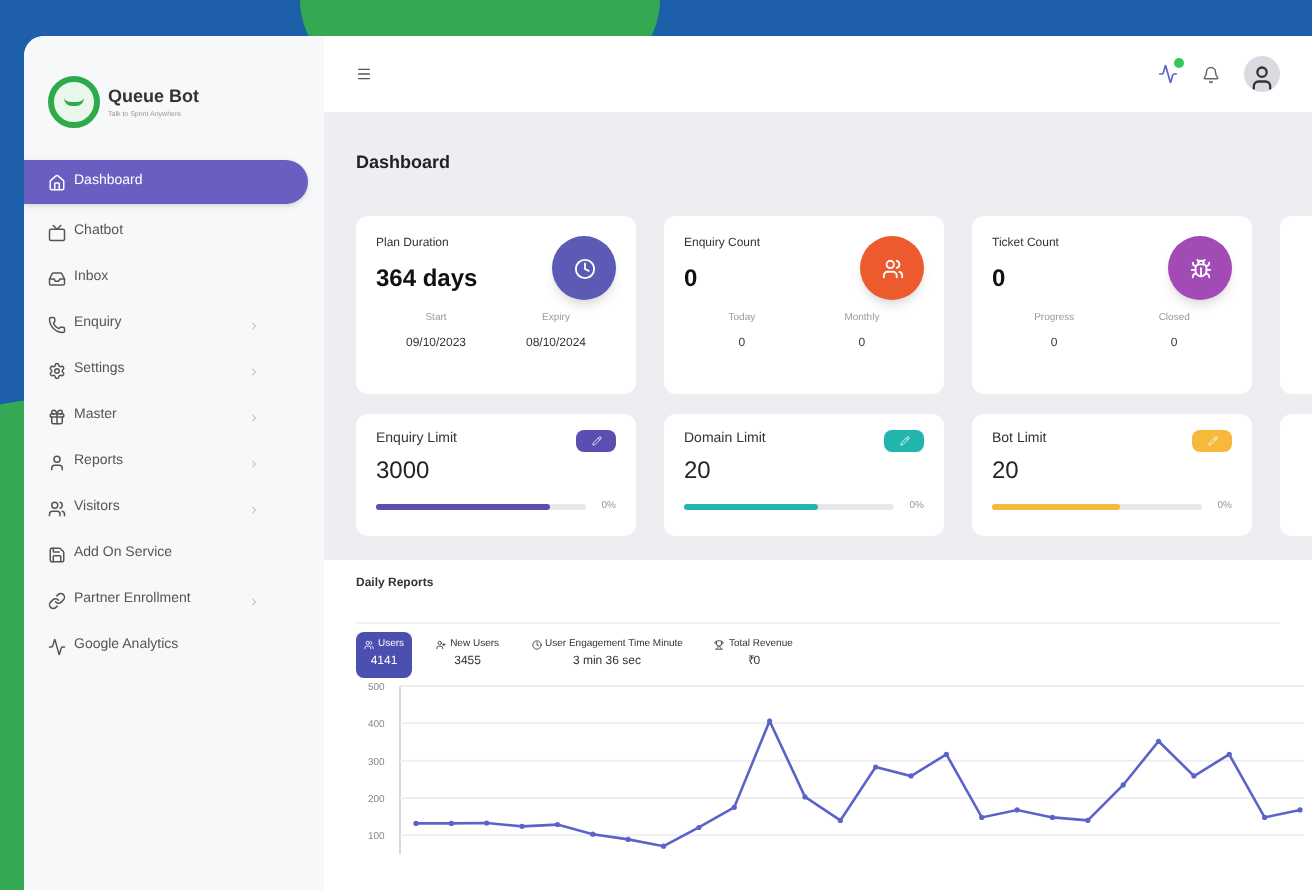 The height and width of the screenshot is (890, 1312). Describe the element at coordinates (719, 645) in the screenshot. I see `trophy-icon` at that location.